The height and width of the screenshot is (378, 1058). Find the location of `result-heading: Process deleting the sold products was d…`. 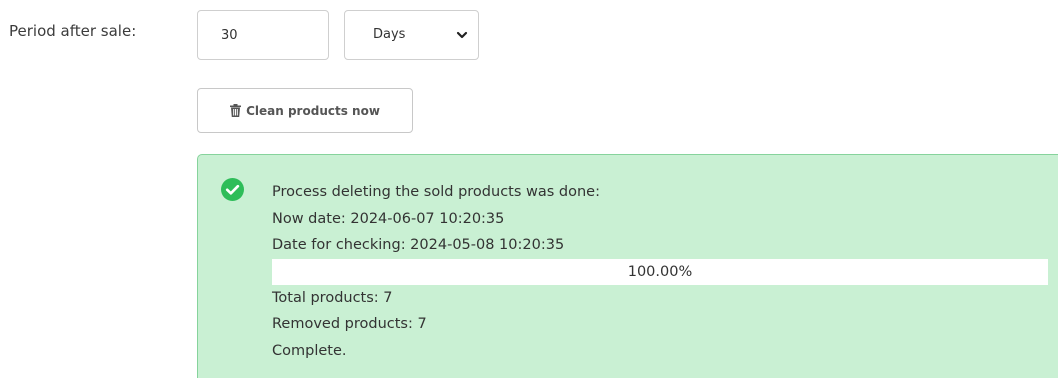

result-heading: Process deleting the sold products was d… is located at coordinates (436, 192).